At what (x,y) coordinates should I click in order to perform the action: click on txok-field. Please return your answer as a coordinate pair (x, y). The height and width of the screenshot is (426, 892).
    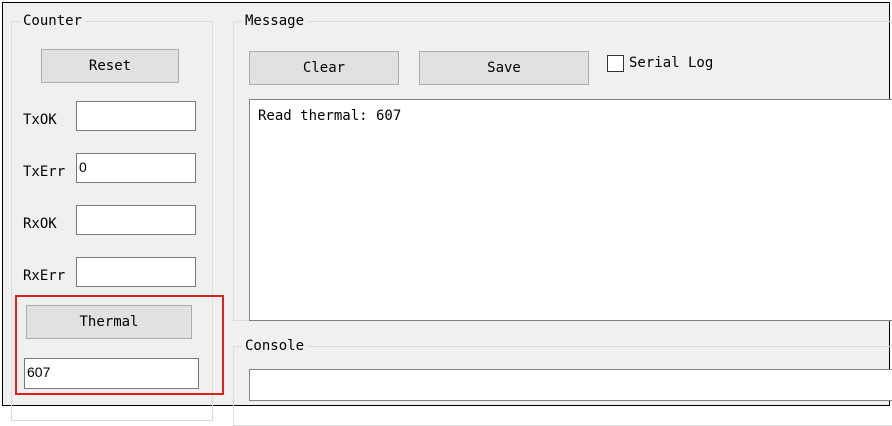
    Looking at the image, I should click on (136, 116).